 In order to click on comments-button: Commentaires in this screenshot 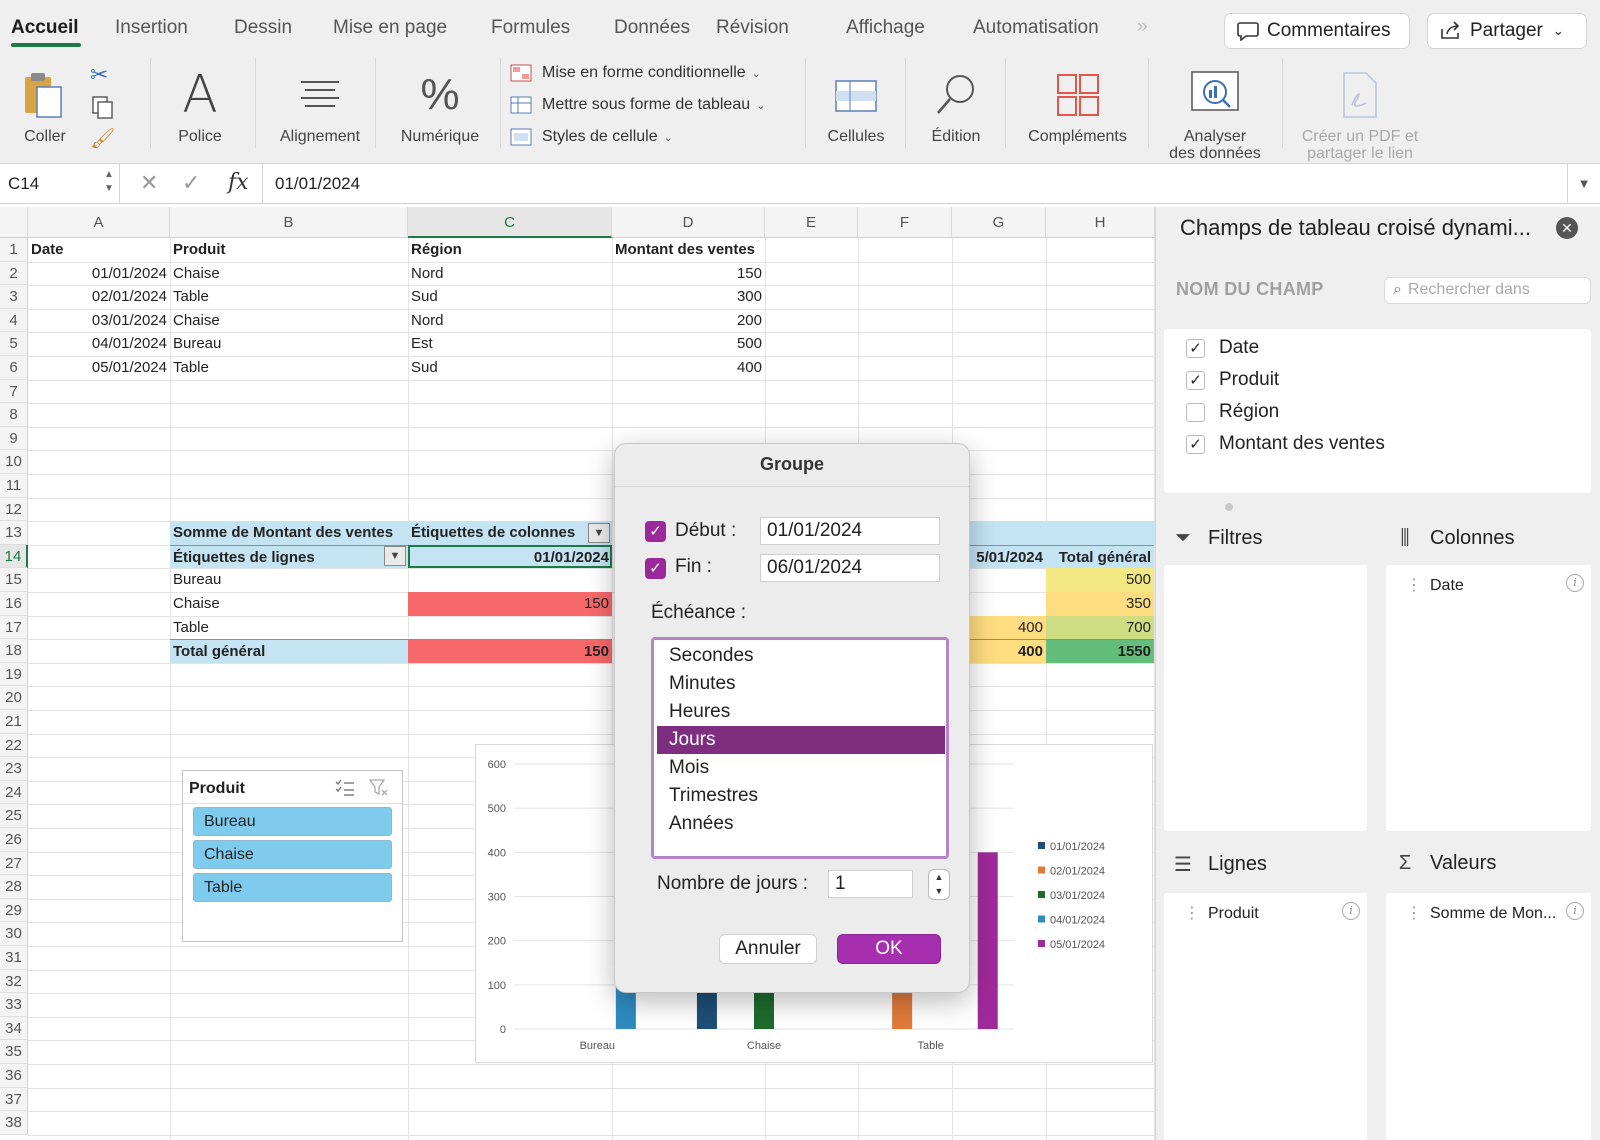, I will do `click(1317, 31)`.